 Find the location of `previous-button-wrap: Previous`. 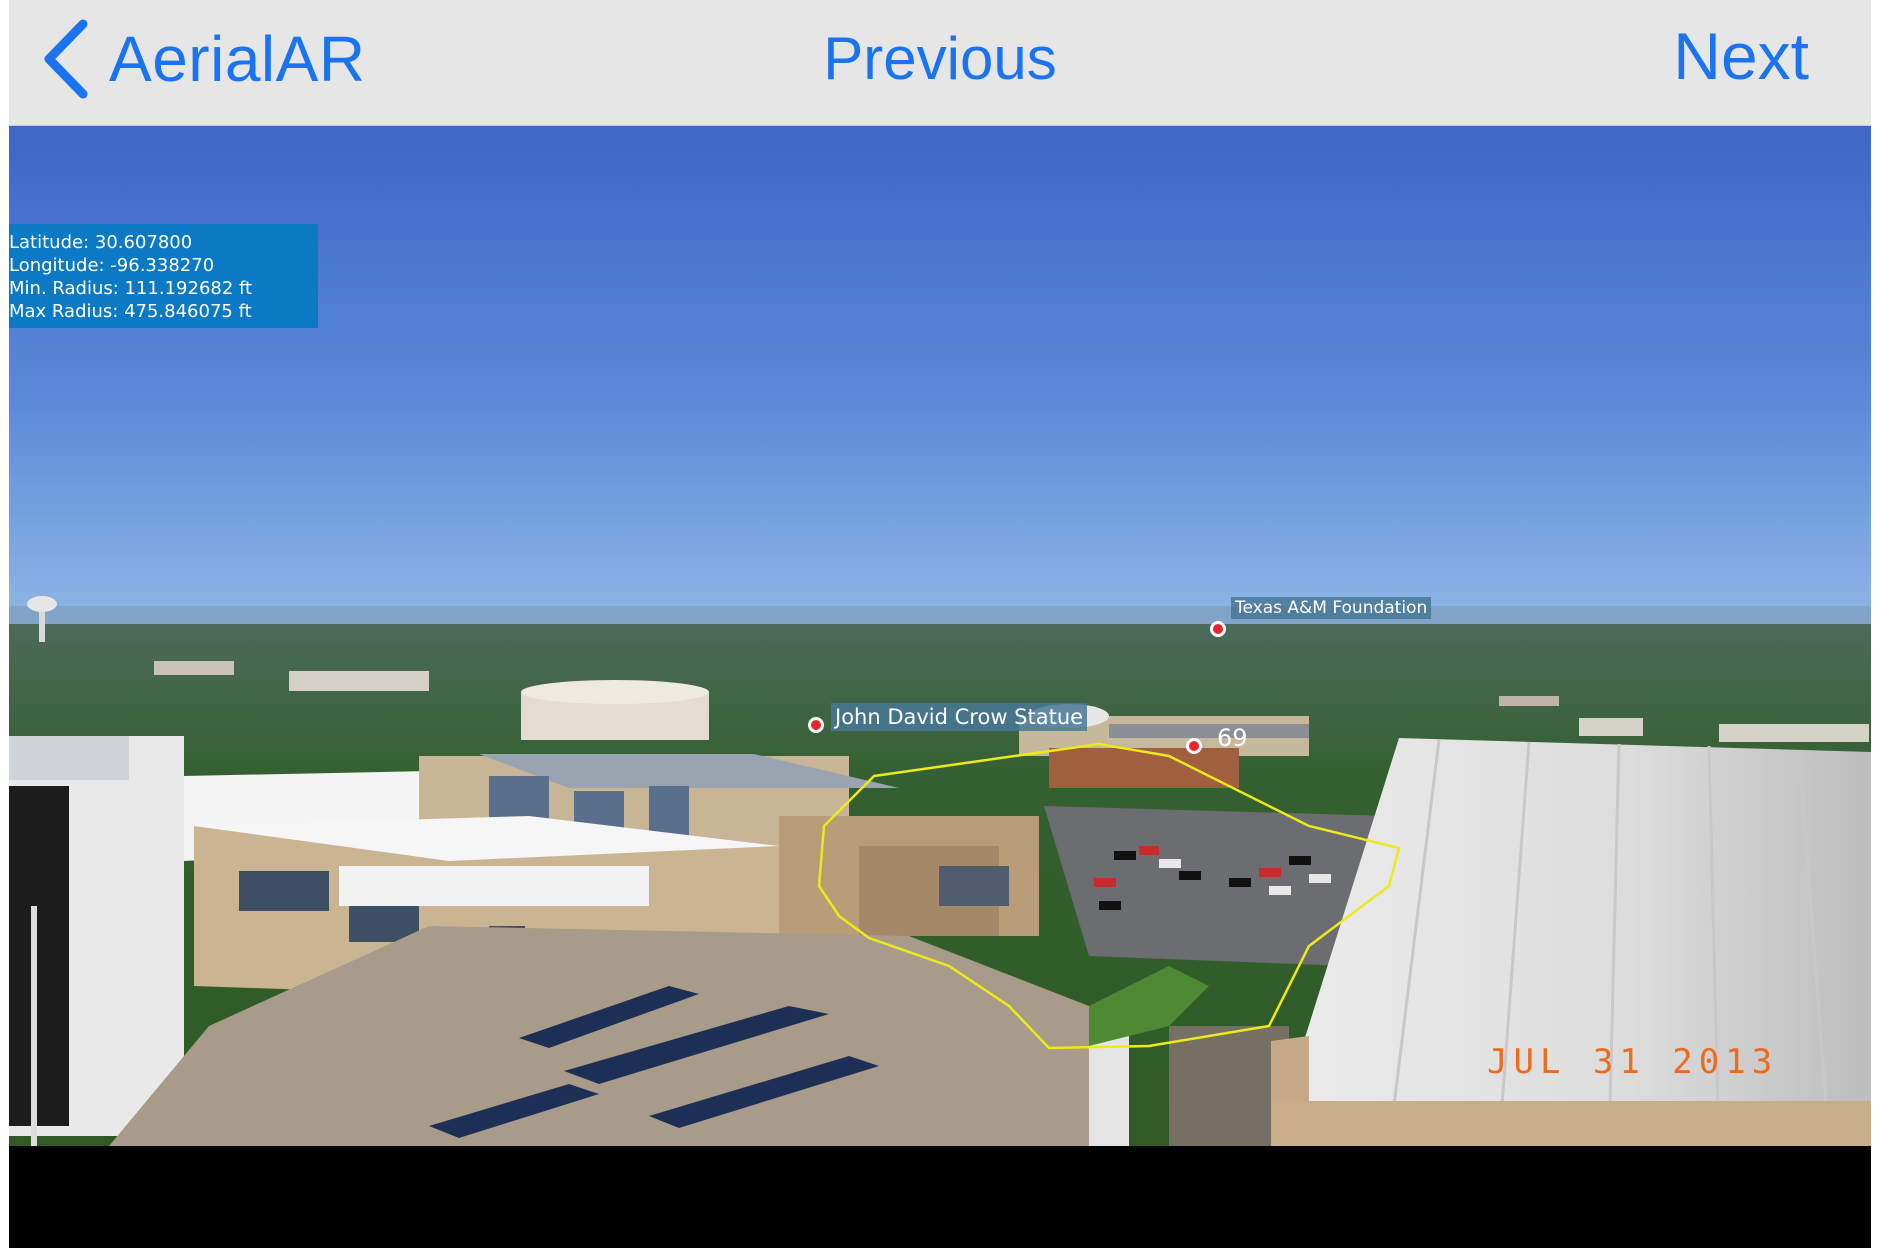

previous-button-wrap: Previous is located at coordinates (940, 58).